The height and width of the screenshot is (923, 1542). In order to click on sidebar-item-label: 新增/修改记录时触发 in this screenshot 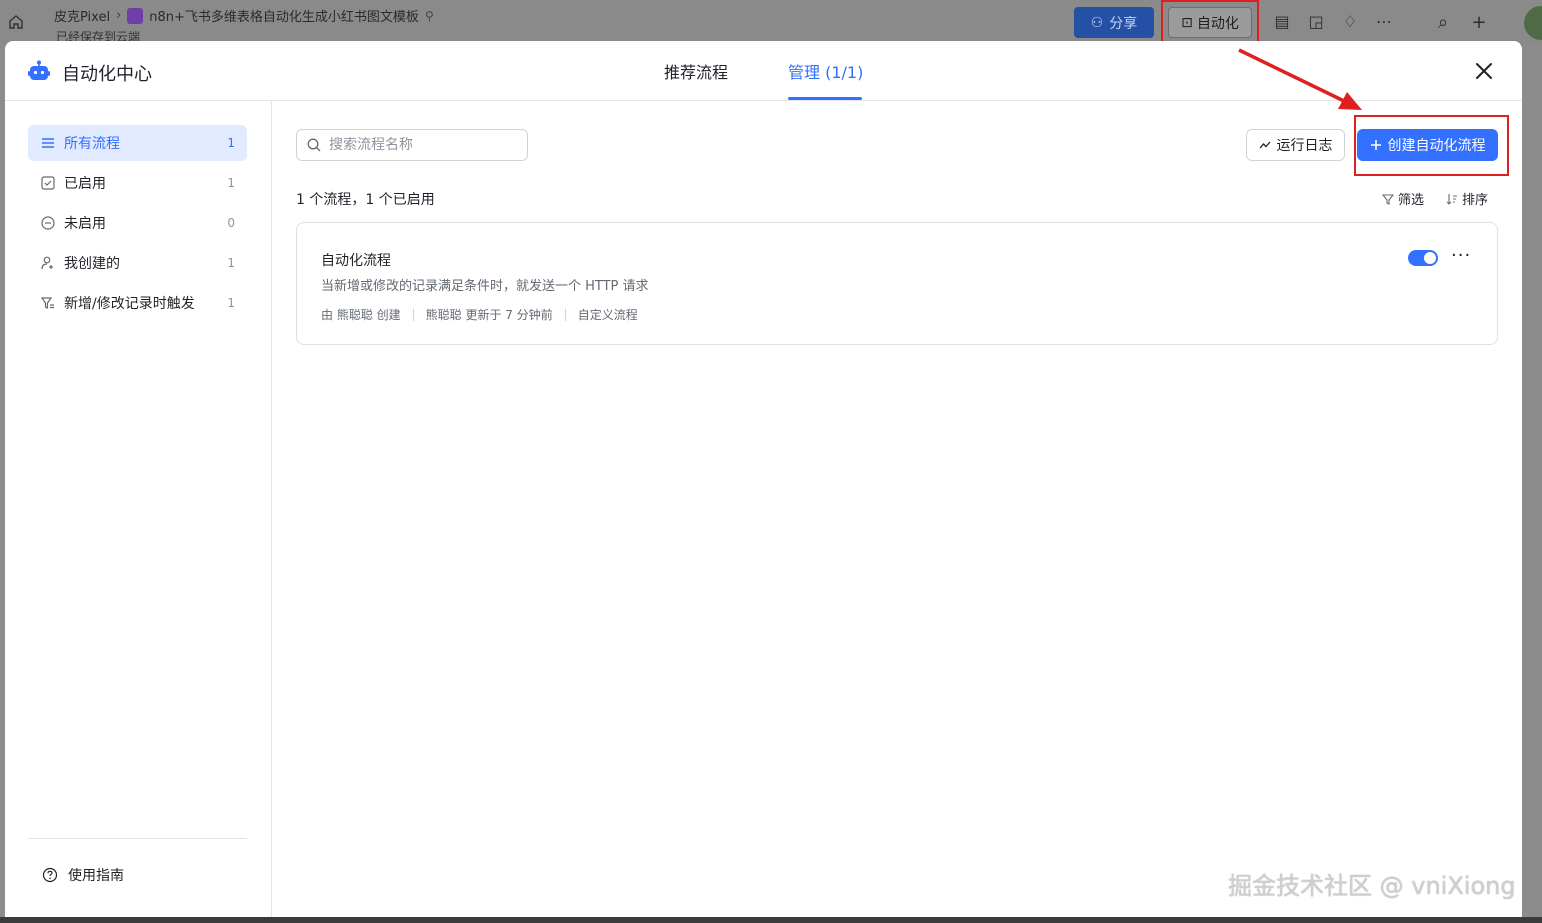, I will do `click(129, 304)`.